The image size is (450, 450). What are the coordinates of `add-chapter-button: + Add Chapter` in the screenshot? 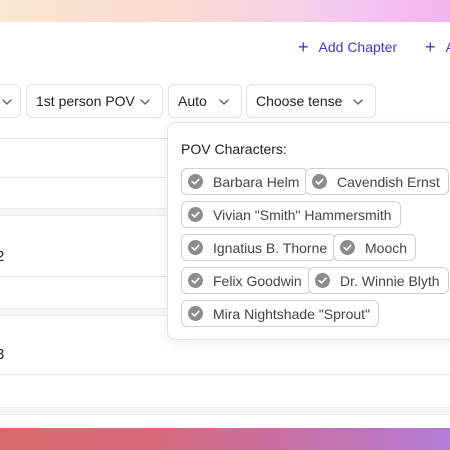 It's located at (347, 47).